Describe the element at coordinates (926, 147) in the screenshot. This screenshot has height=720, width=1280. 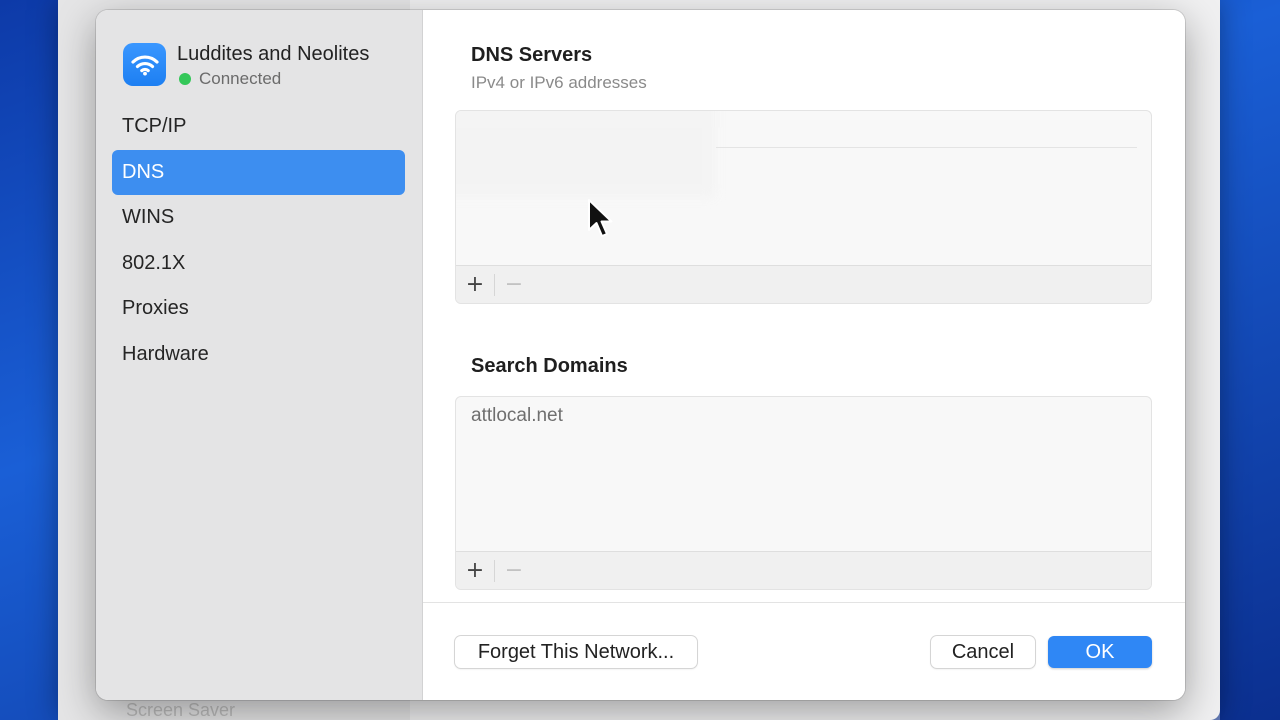
I see `dns-list-row-divider` at that location.